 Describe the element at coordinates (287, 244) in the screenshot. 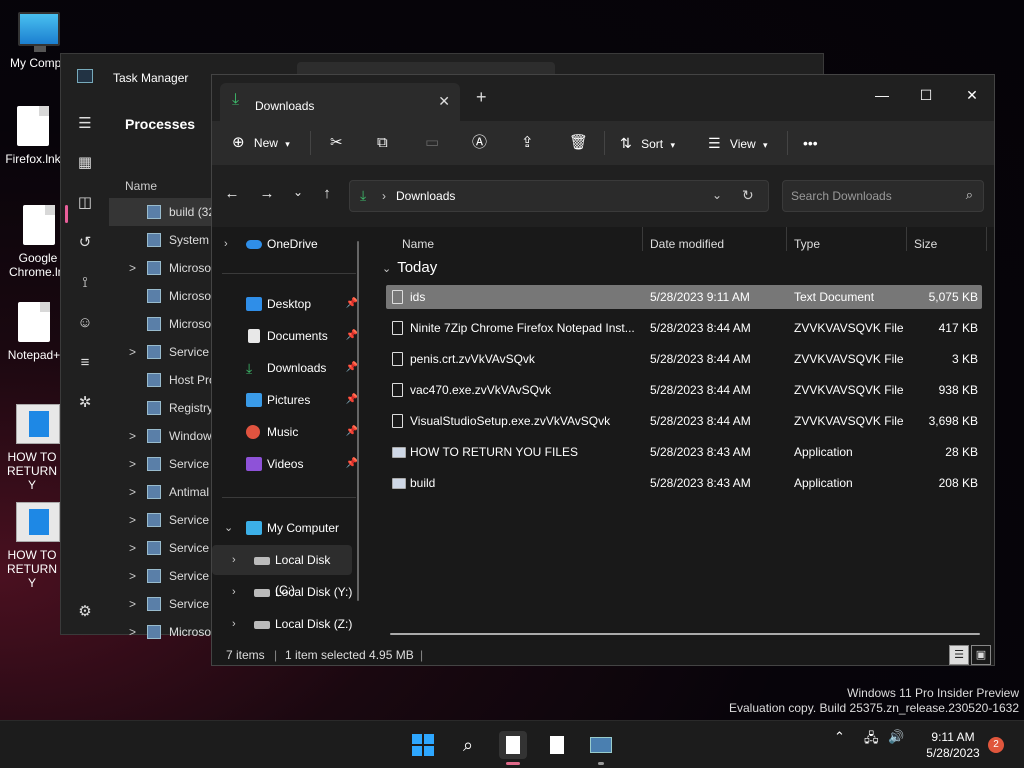

I see `nav-item-onedrive: › OneDrive` at that location.